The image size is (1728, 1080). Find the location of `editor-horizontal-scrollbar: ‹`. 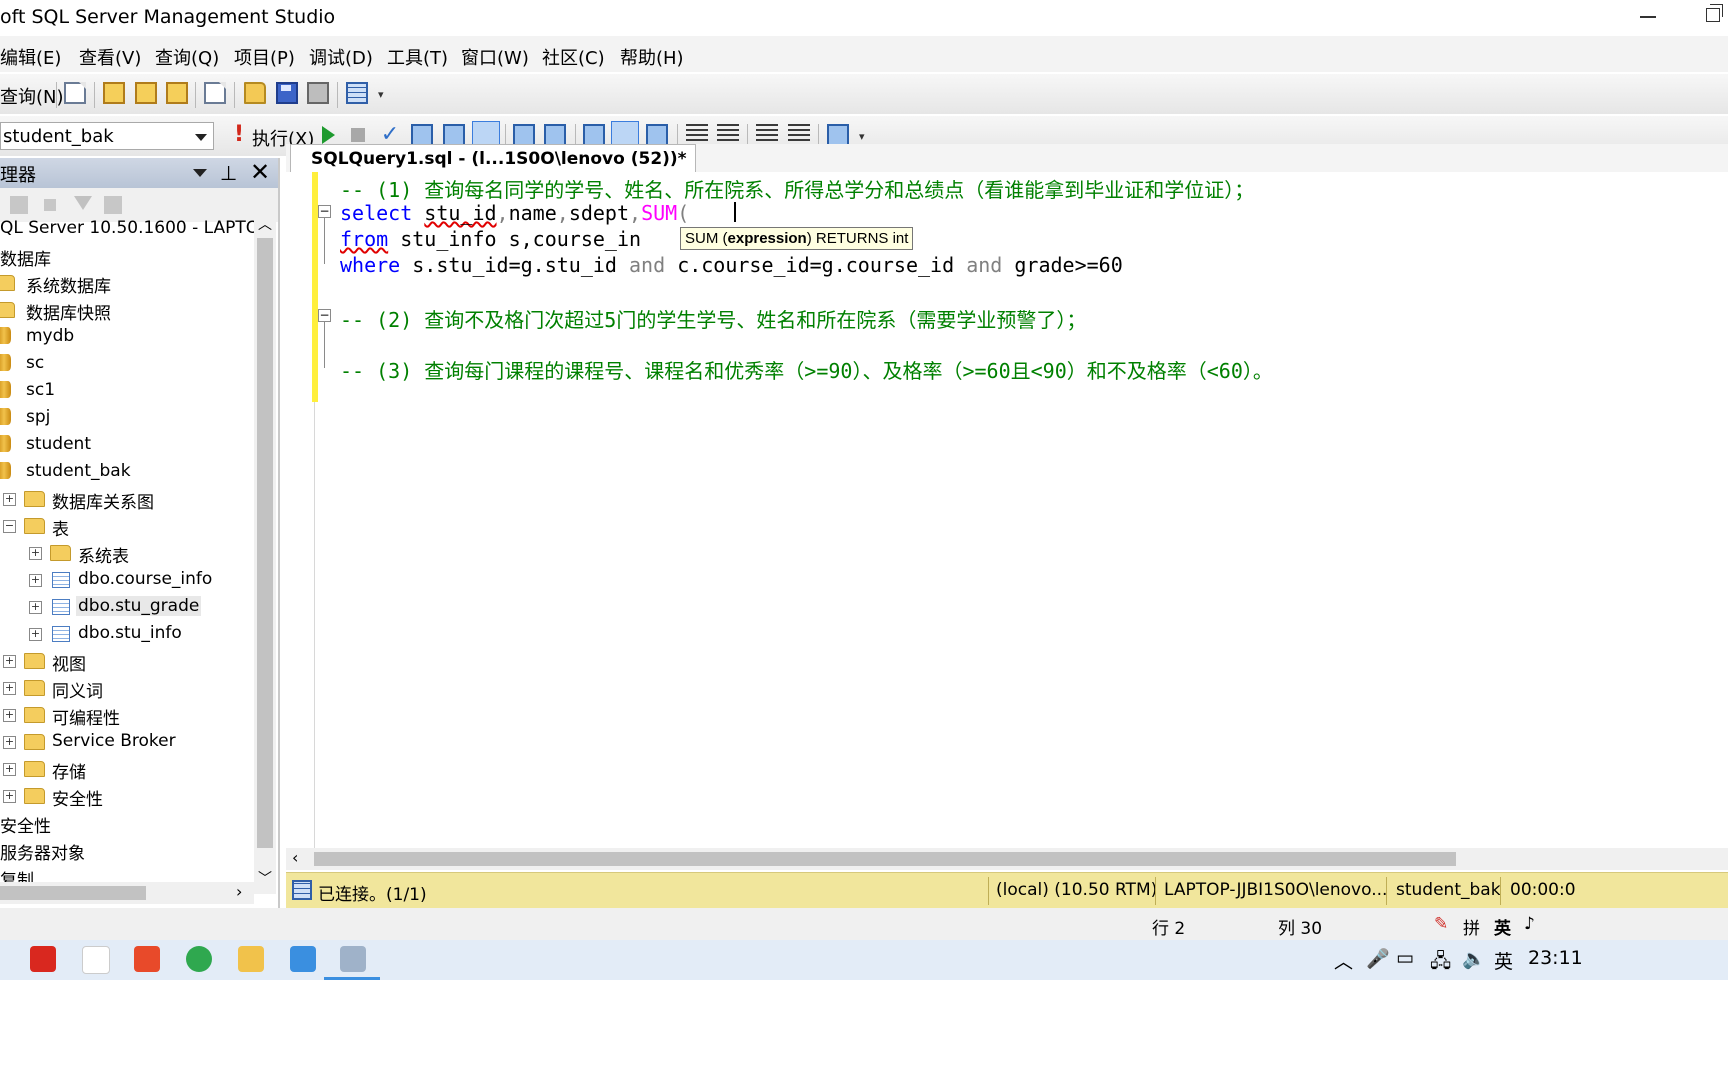

editor-horizontal-scrollbar: ‹ is located at coordinates (1007, 859).